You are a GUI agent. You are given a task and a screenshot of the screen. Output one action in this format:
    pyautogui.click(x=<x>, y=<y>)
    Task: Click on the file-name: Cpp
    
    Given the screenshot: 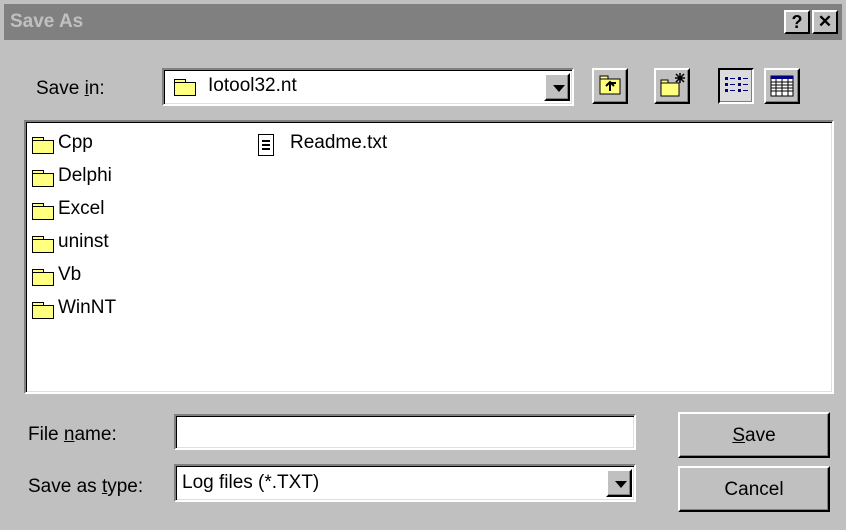 What is the action you would take?
    pyautogui.click(x=75, y=142)
    